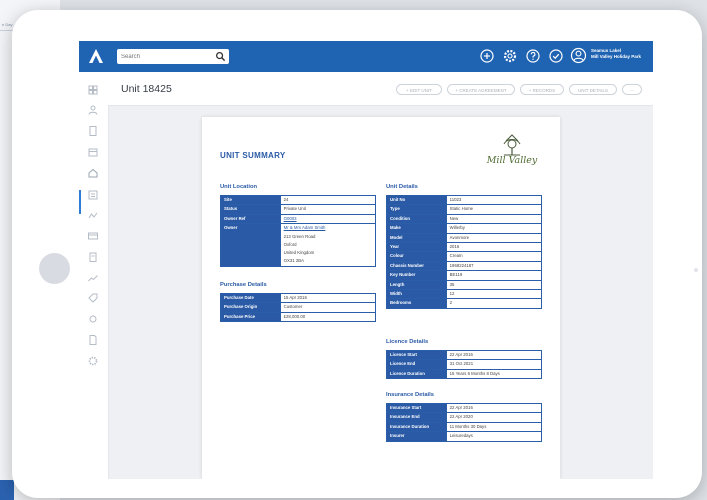 This screenshot has width=707, height=500. What do you see at coordinates (494, 200) in the screenshot?
I see `unit-detail-value: 11023` at bounding box center [494, 200].